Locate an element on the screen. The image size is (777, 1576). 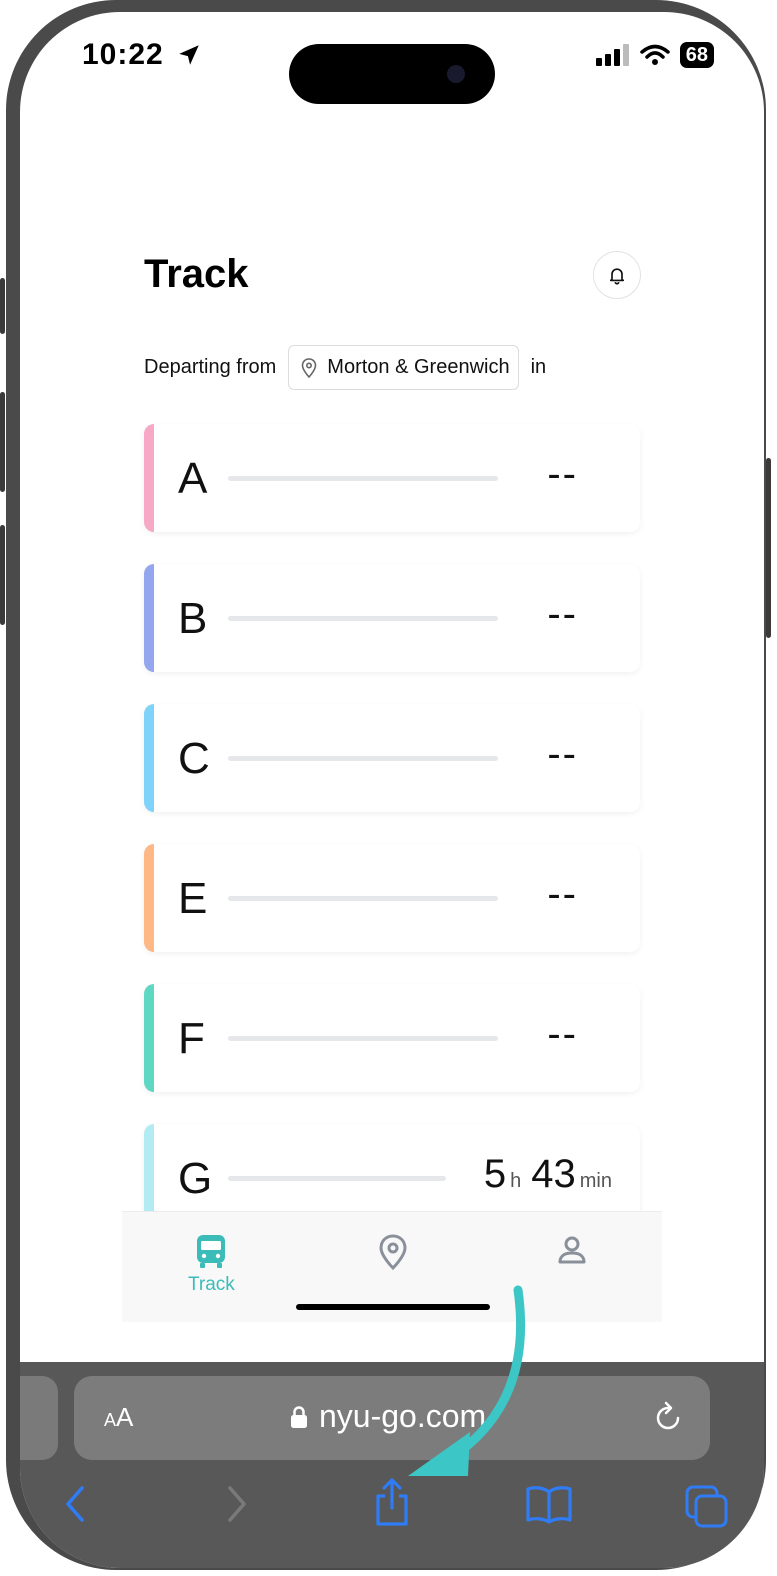
cellular-signal-icon is located at coordinates (612, 55).